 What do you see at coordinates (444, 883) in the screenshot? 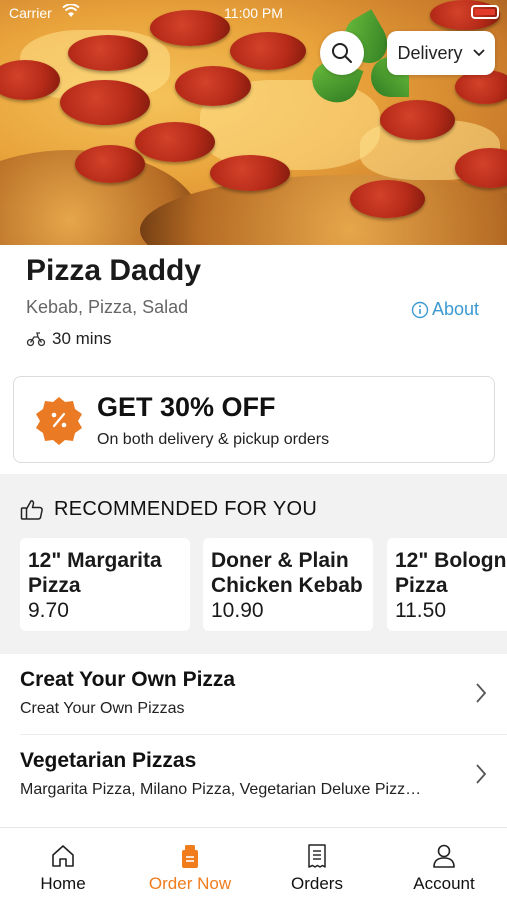
I see `tab-label: Account` at bounding box center [444, 883].